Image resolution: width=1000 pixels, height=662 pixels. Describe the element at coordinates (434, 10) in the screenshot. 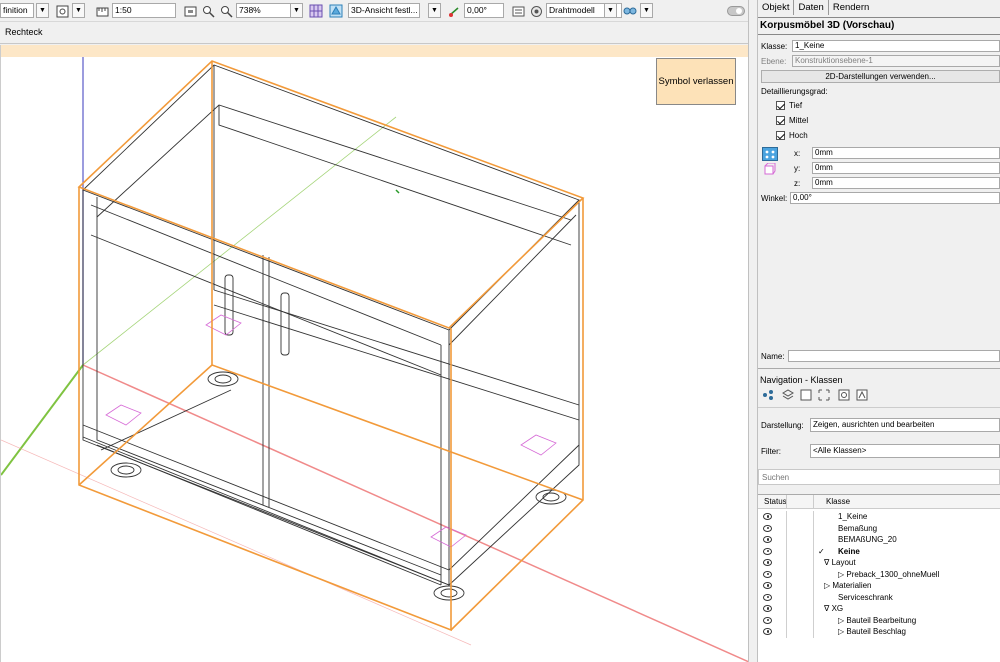

I see `view-dropdown: ▼` at that location.